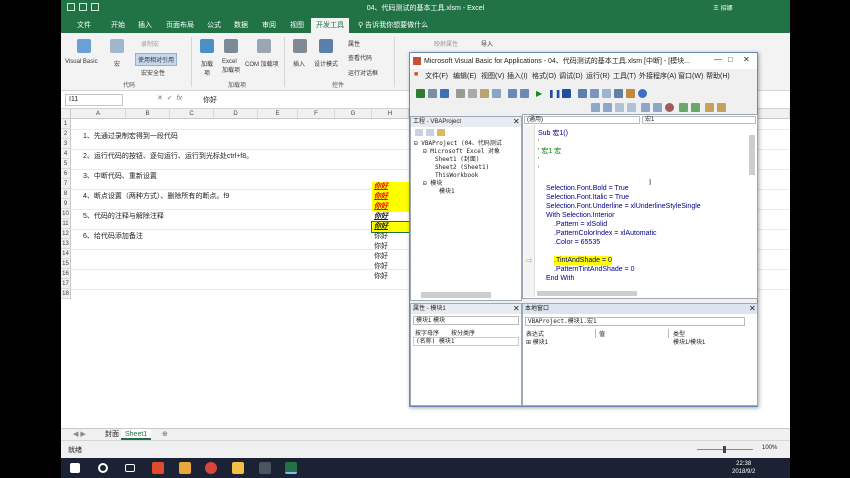  What do you see at coordinates (66, 284) in the screenshot?
I see `row-header: 17` at bounding box center [66, 284].